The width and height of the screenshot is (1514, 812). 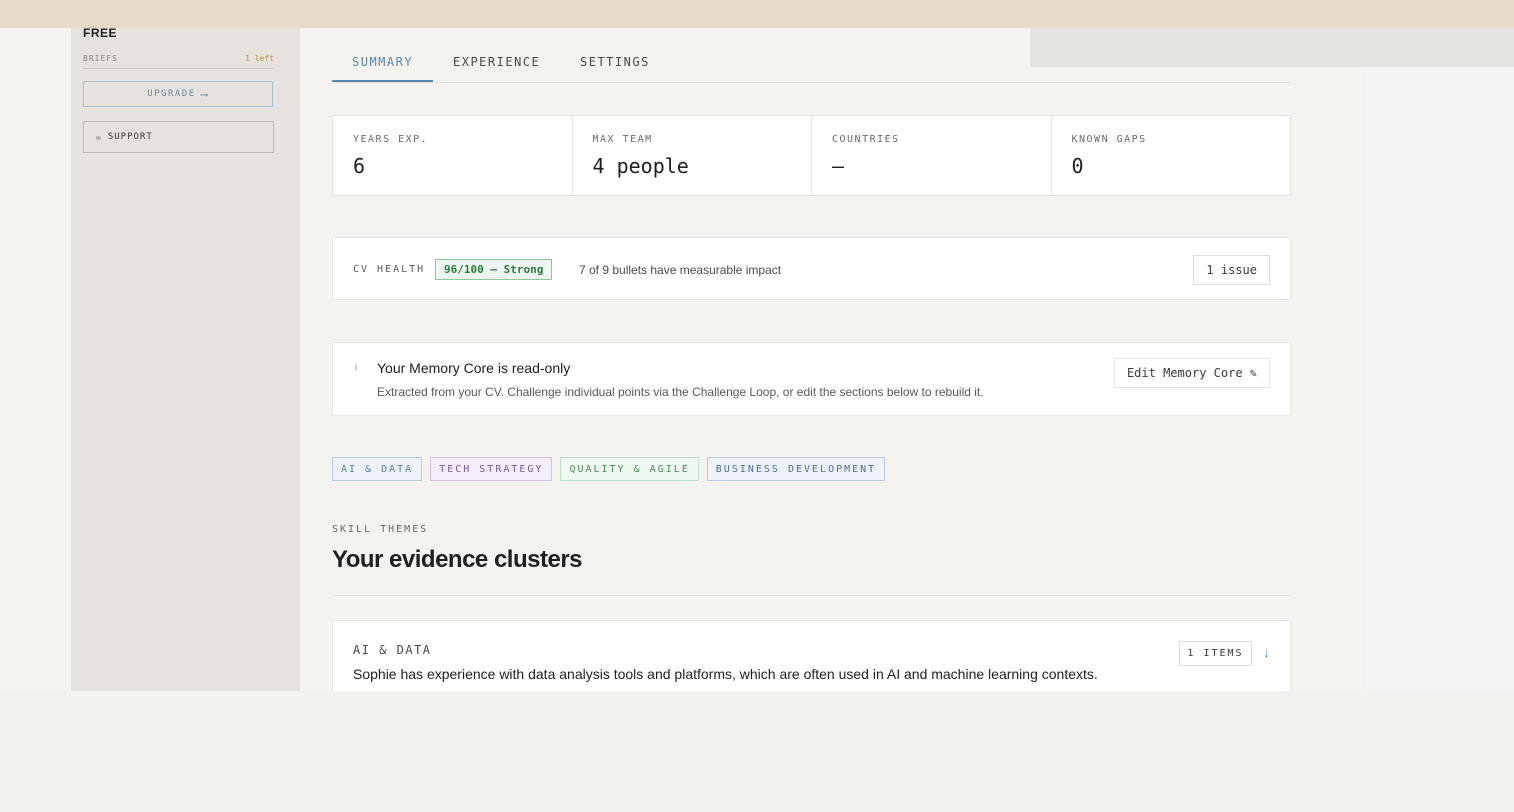 What do you see at coordinates (100, 58) in the screenshot?
I see `briefs-label: BRIEFS` at bounding box center [100, 58].